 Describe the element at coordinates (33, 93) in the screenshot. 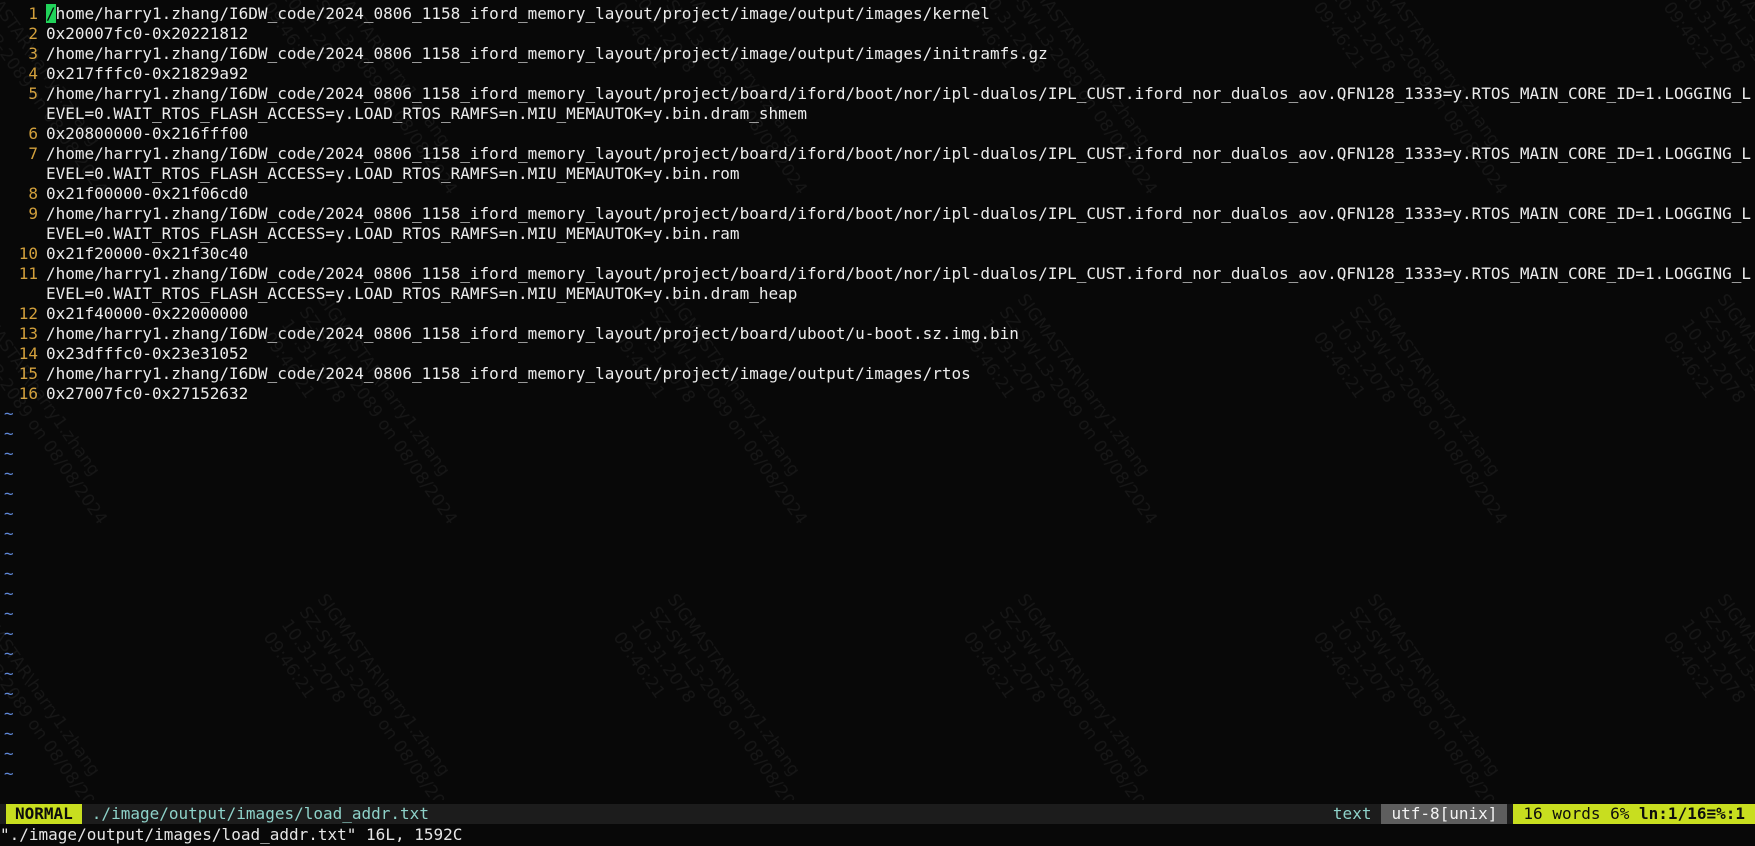

I see `line-number: 5` at that location.